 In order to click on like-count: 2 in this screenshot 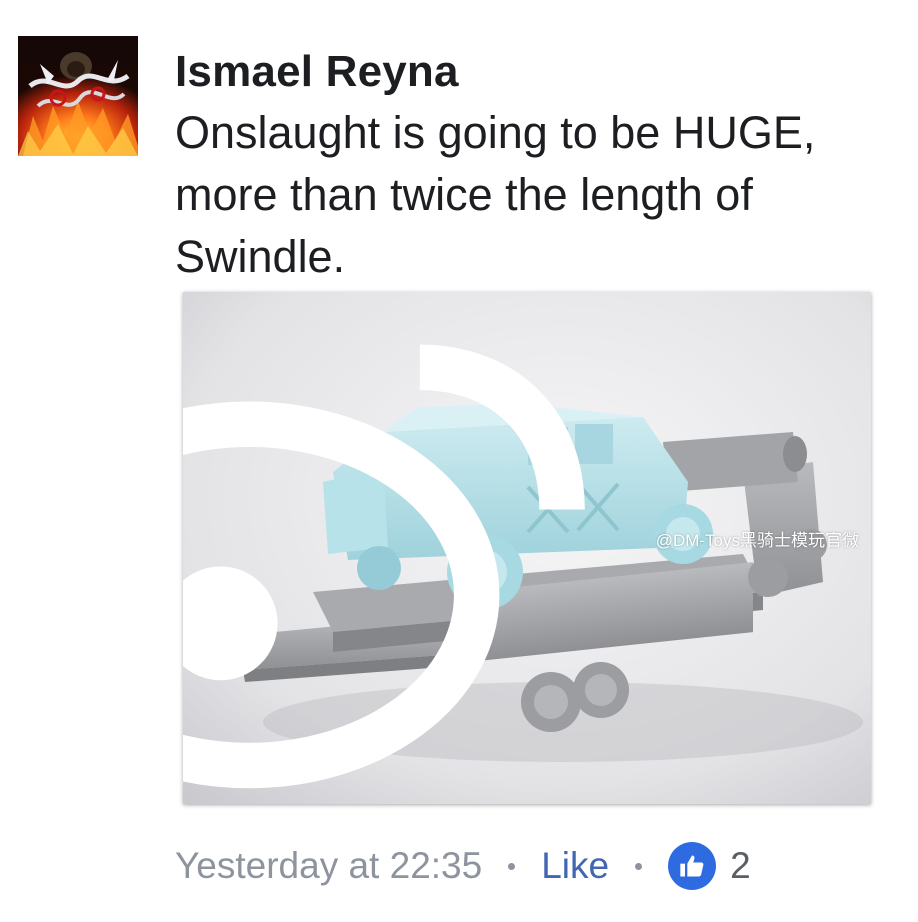, I will do `click(740, 866)`.